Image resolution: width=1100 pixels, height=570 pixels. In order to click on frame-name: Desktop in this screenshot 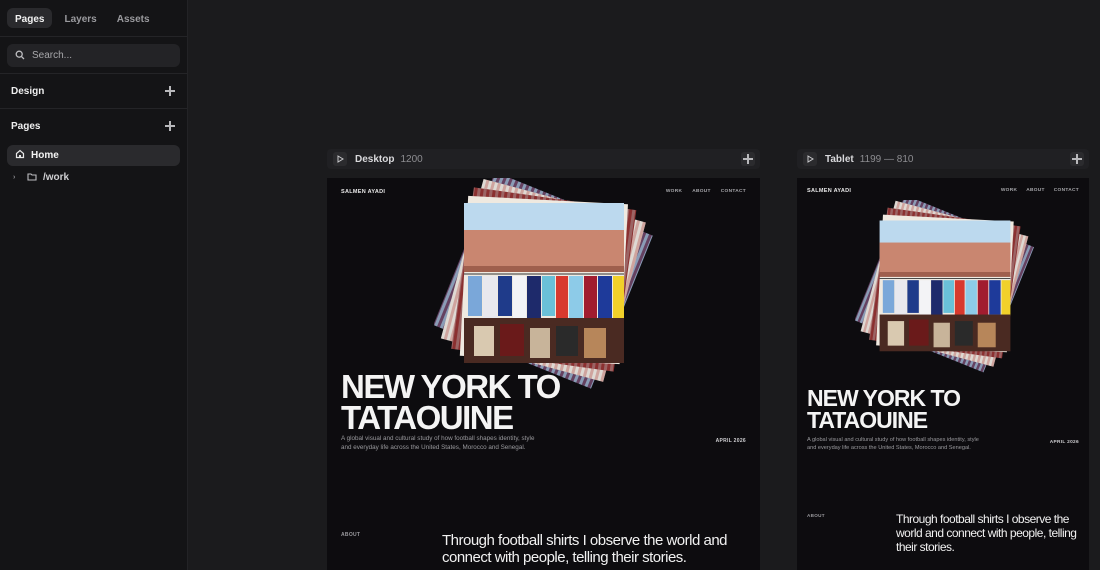, I will do `click(375, 159)`.